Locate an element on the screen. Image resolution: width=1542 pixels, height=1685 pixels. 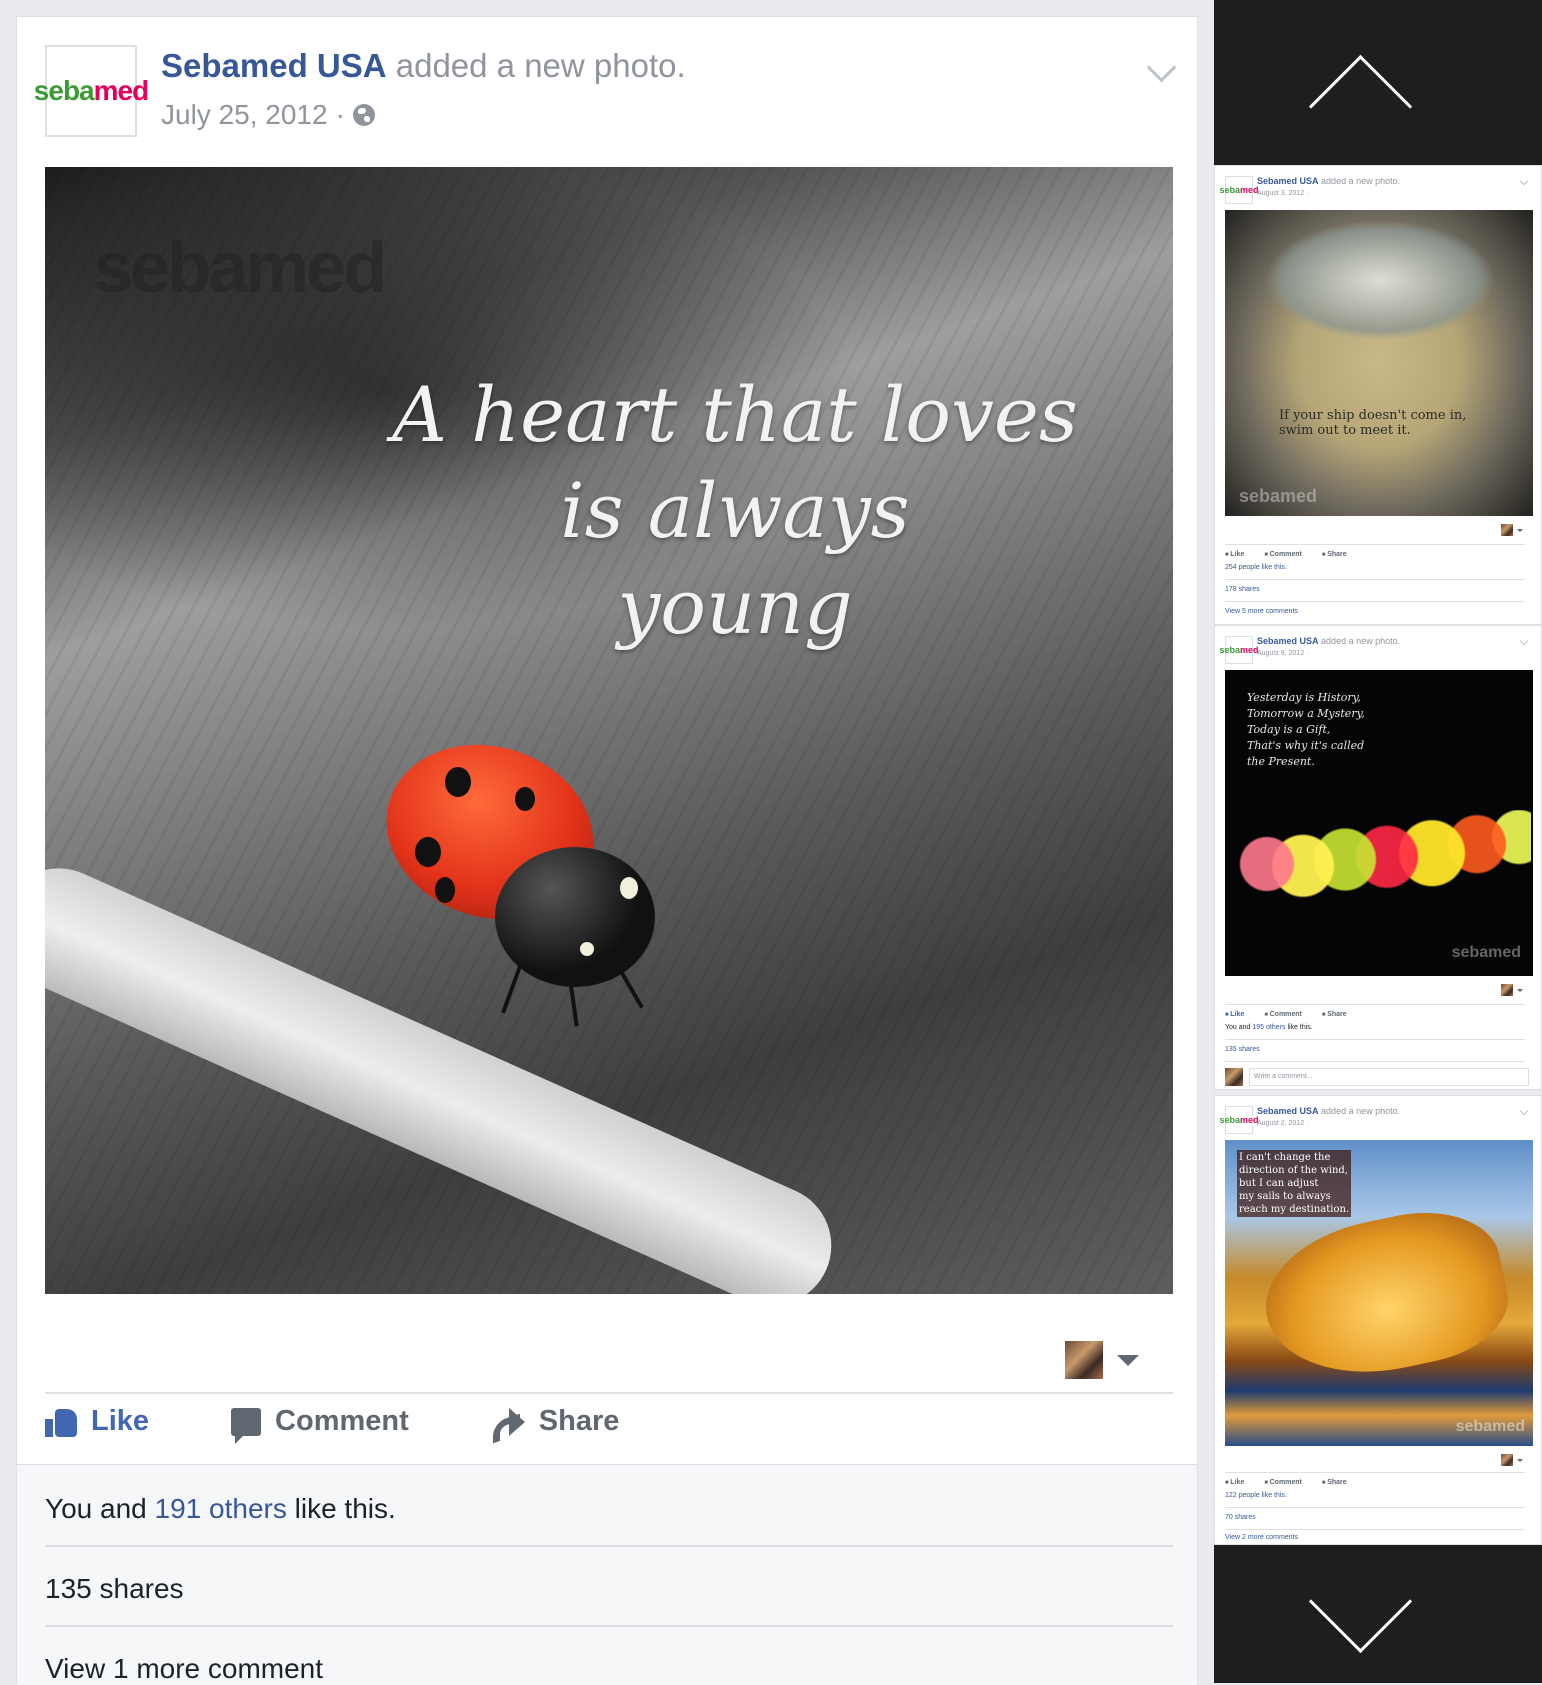
likes-summary: 254 people like this. is located at coordinates (1256, 567).